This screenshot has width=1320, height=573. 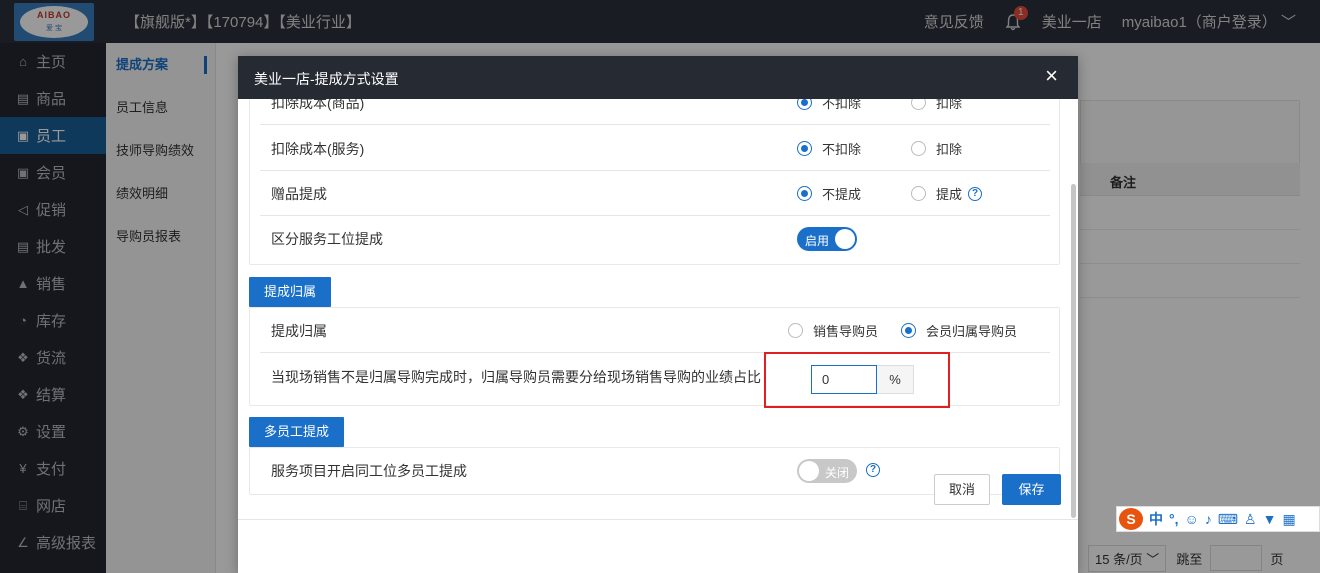 I want to click on radio-no-gift-commission: 不提成, so click(x=829, y=193).